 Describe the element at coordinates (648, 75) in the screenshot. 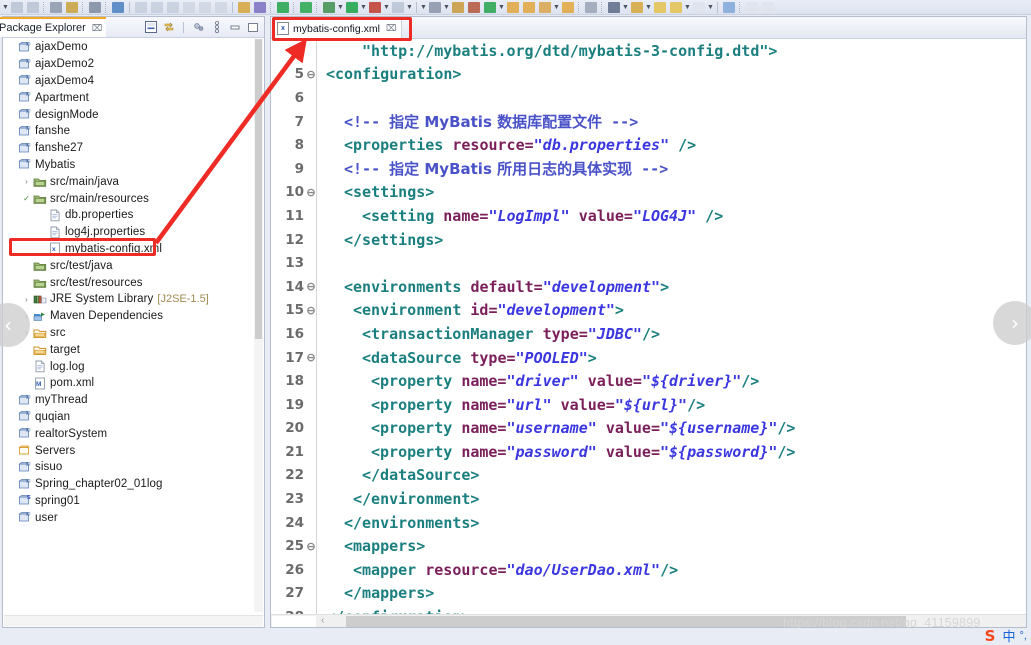

I see `code-line-5: 5 ⊖ <configuration>` at that location.